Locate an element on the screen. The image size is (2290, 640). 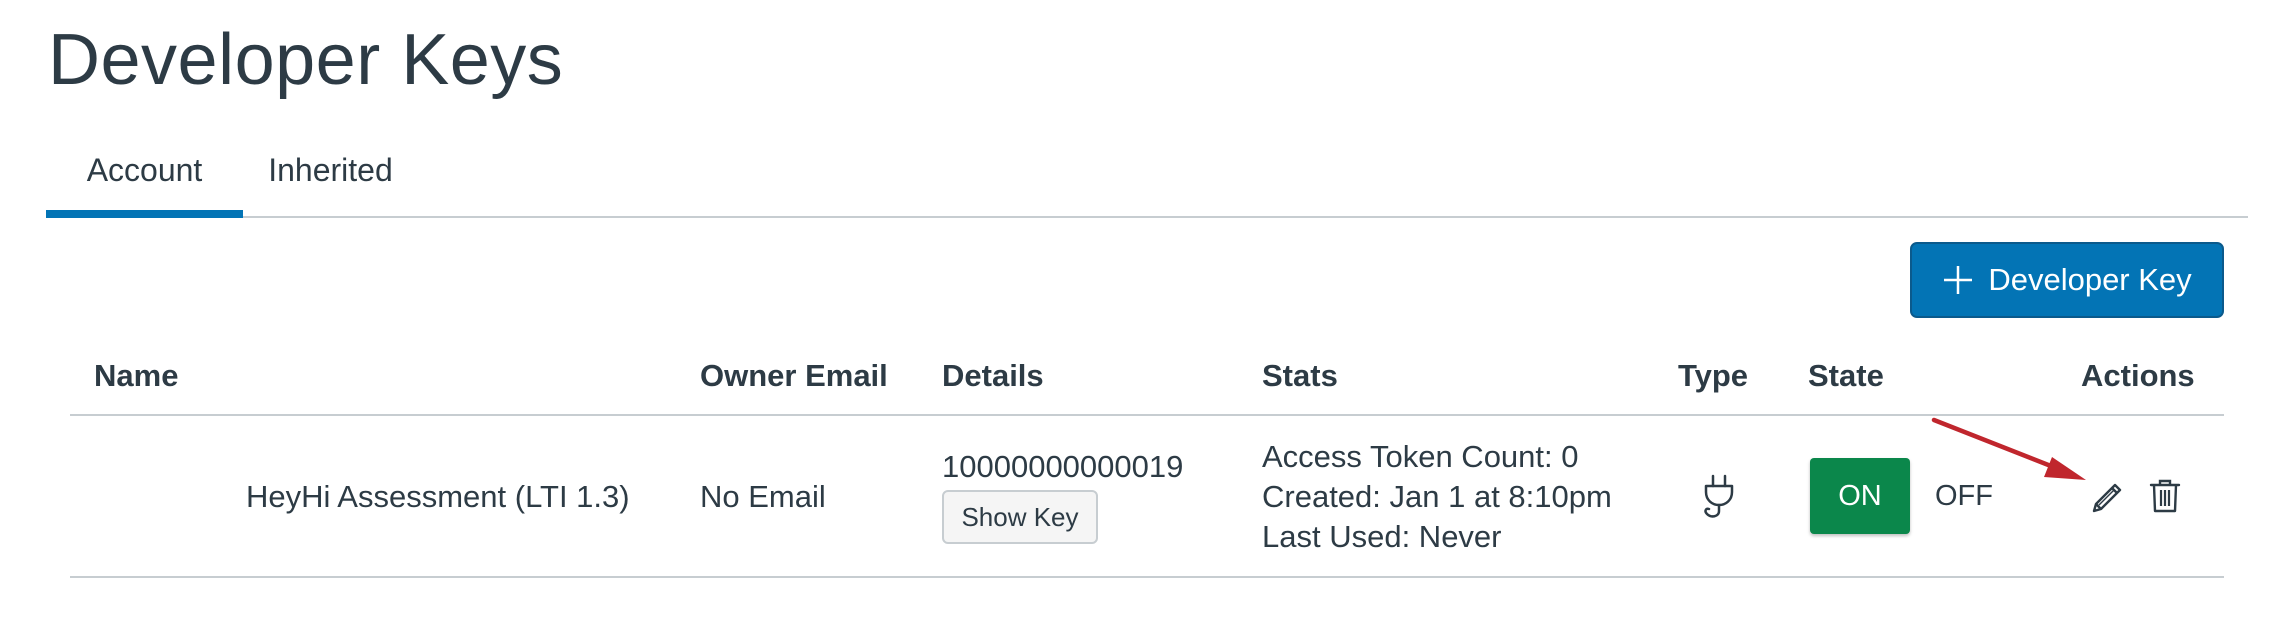
state-on-button: ON is located at coordinates (1860, 496).